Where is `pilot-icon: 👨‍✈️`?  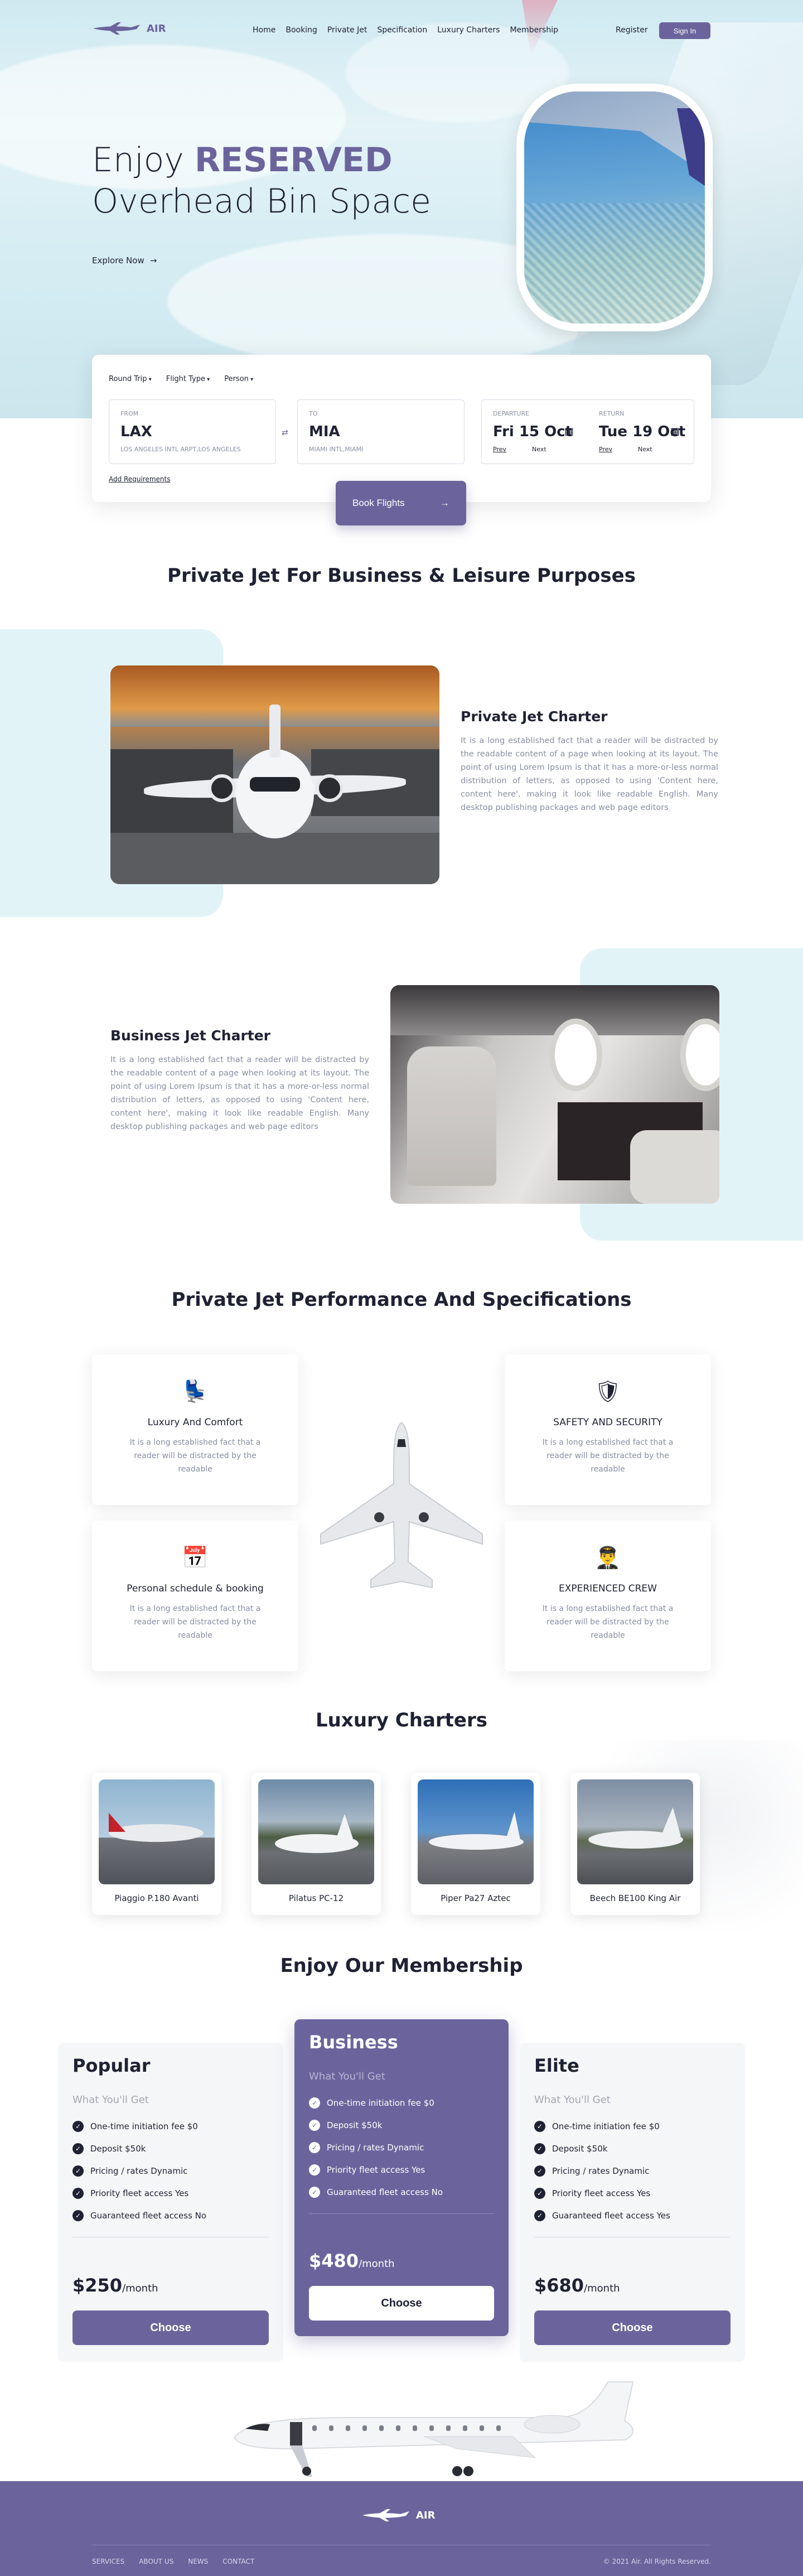 pilot-icon: 👨‍✈️ is located at coordinates (608, 1557).